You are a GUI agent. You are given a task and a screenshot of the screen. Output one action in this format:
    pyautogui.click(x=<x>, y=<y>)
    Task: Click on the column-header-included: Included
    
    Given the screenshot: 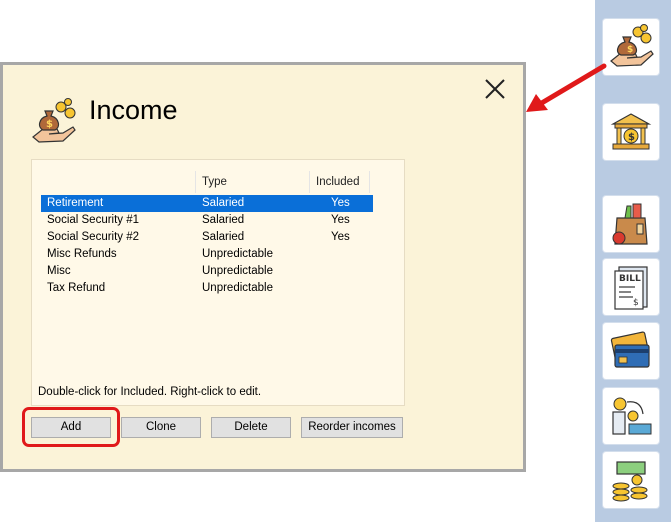 What is the action you would take?
    pyautogui.click(x=340, y=182)
    